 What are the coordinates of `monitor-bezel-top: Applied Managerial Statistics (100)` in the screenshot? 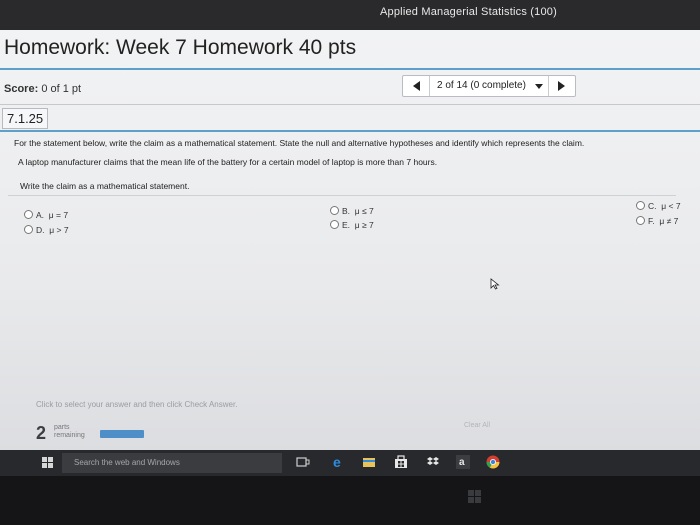 It's located at (350, 17).